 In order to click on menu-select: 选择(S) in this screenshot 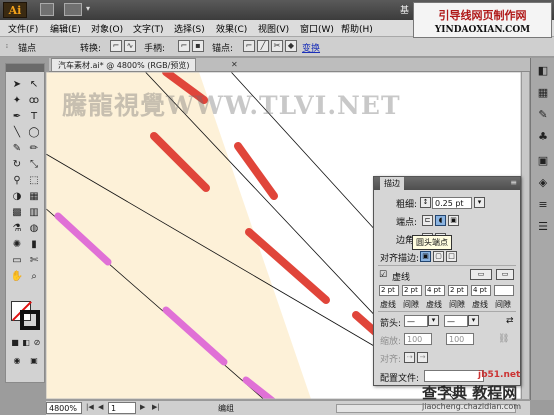, I will do `click(189, 28)`.